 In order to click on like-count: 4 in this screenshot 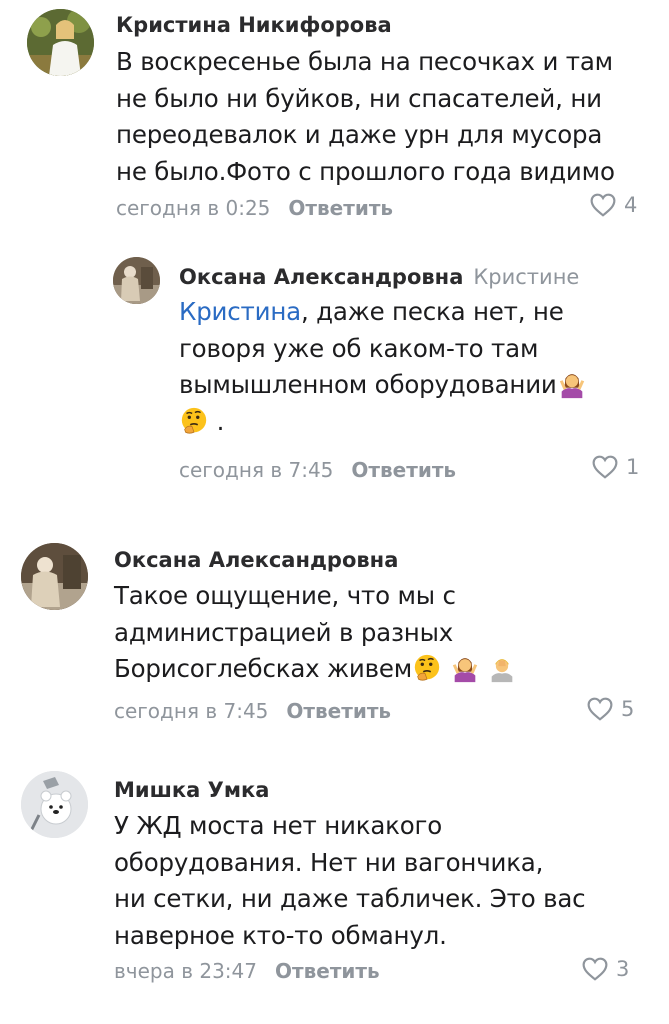, I will do `click(631, 205)`.